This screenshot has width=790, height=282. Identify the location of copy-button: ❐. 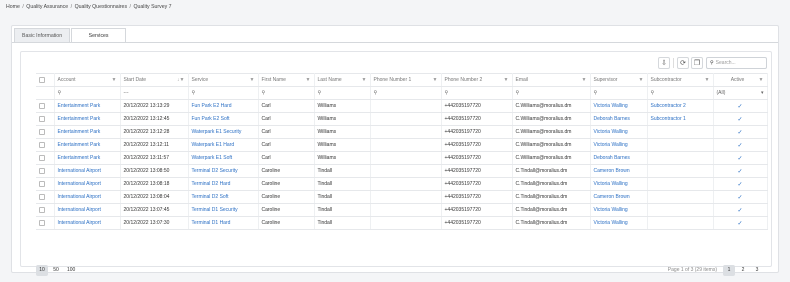
(697, 63).